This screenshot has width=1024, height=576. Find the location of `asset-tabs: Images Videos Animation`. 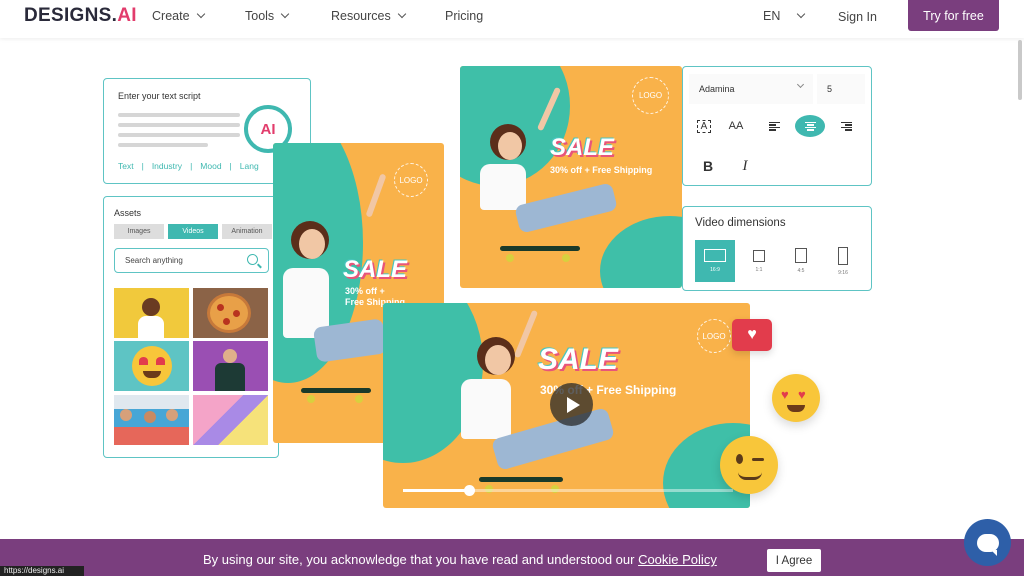

asset-tabs: Images Videos Animation is located at coordinates (193, 231).